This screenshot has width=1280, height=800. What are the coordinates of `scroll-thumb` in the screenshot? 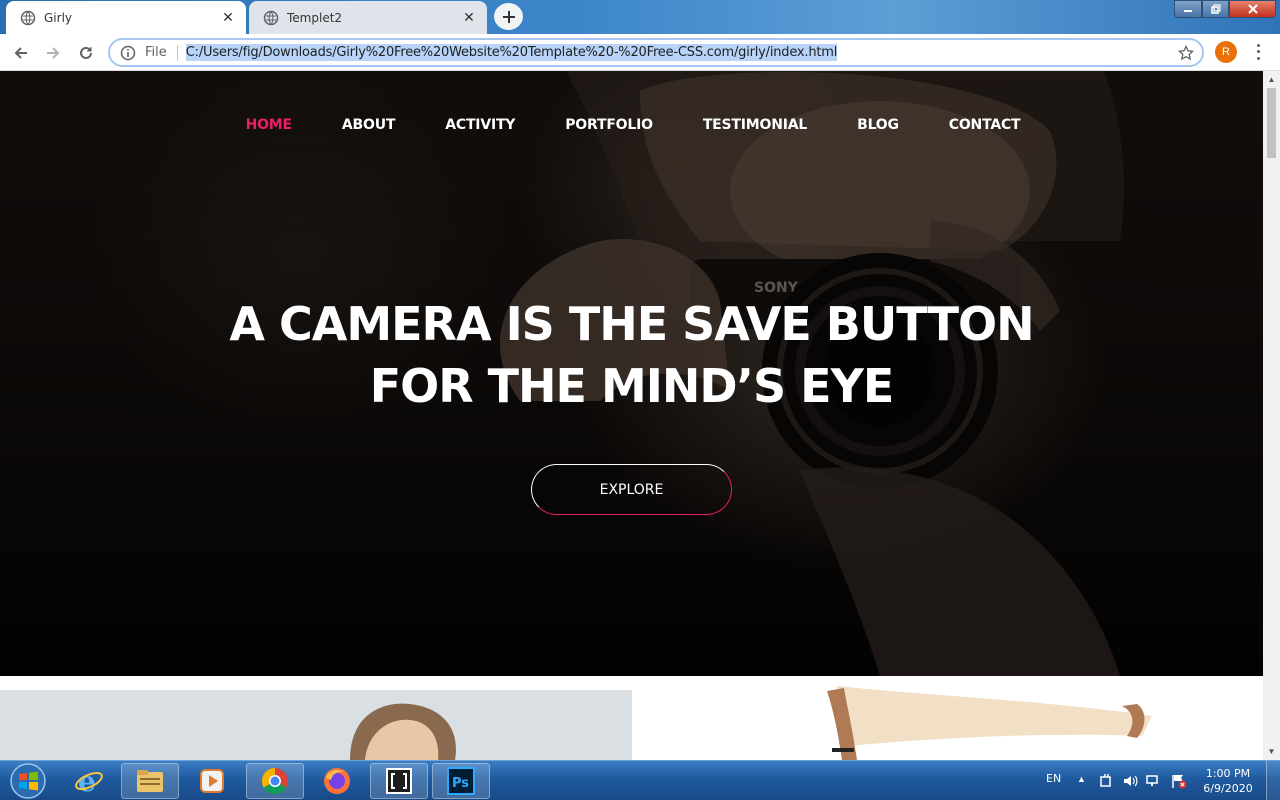 It's located at (1271, 123).